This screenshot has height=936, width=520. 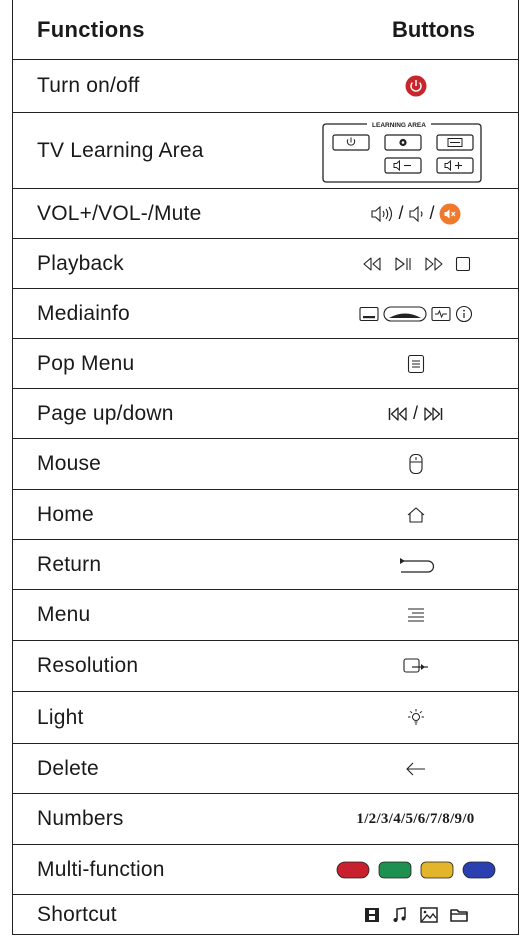 I want to click on button-cell: /, so click(x=415, y=413).